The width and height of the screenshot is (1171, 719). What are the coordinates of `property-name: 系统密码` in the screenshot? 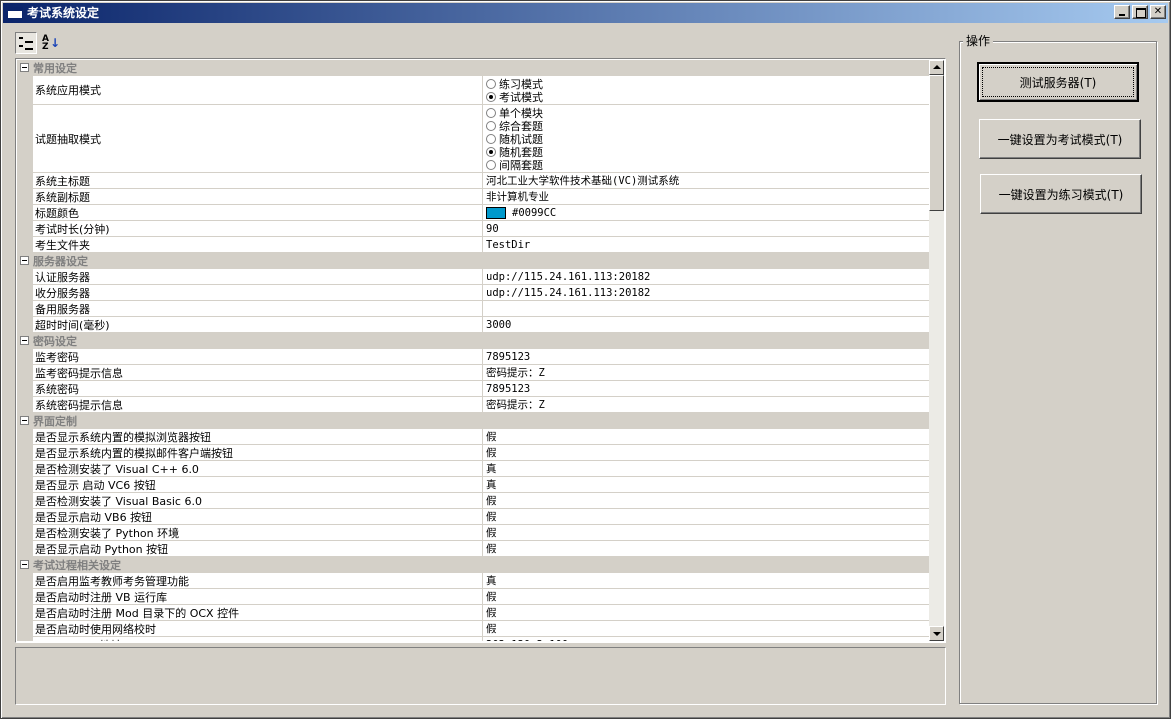 It's located at (258, 388).